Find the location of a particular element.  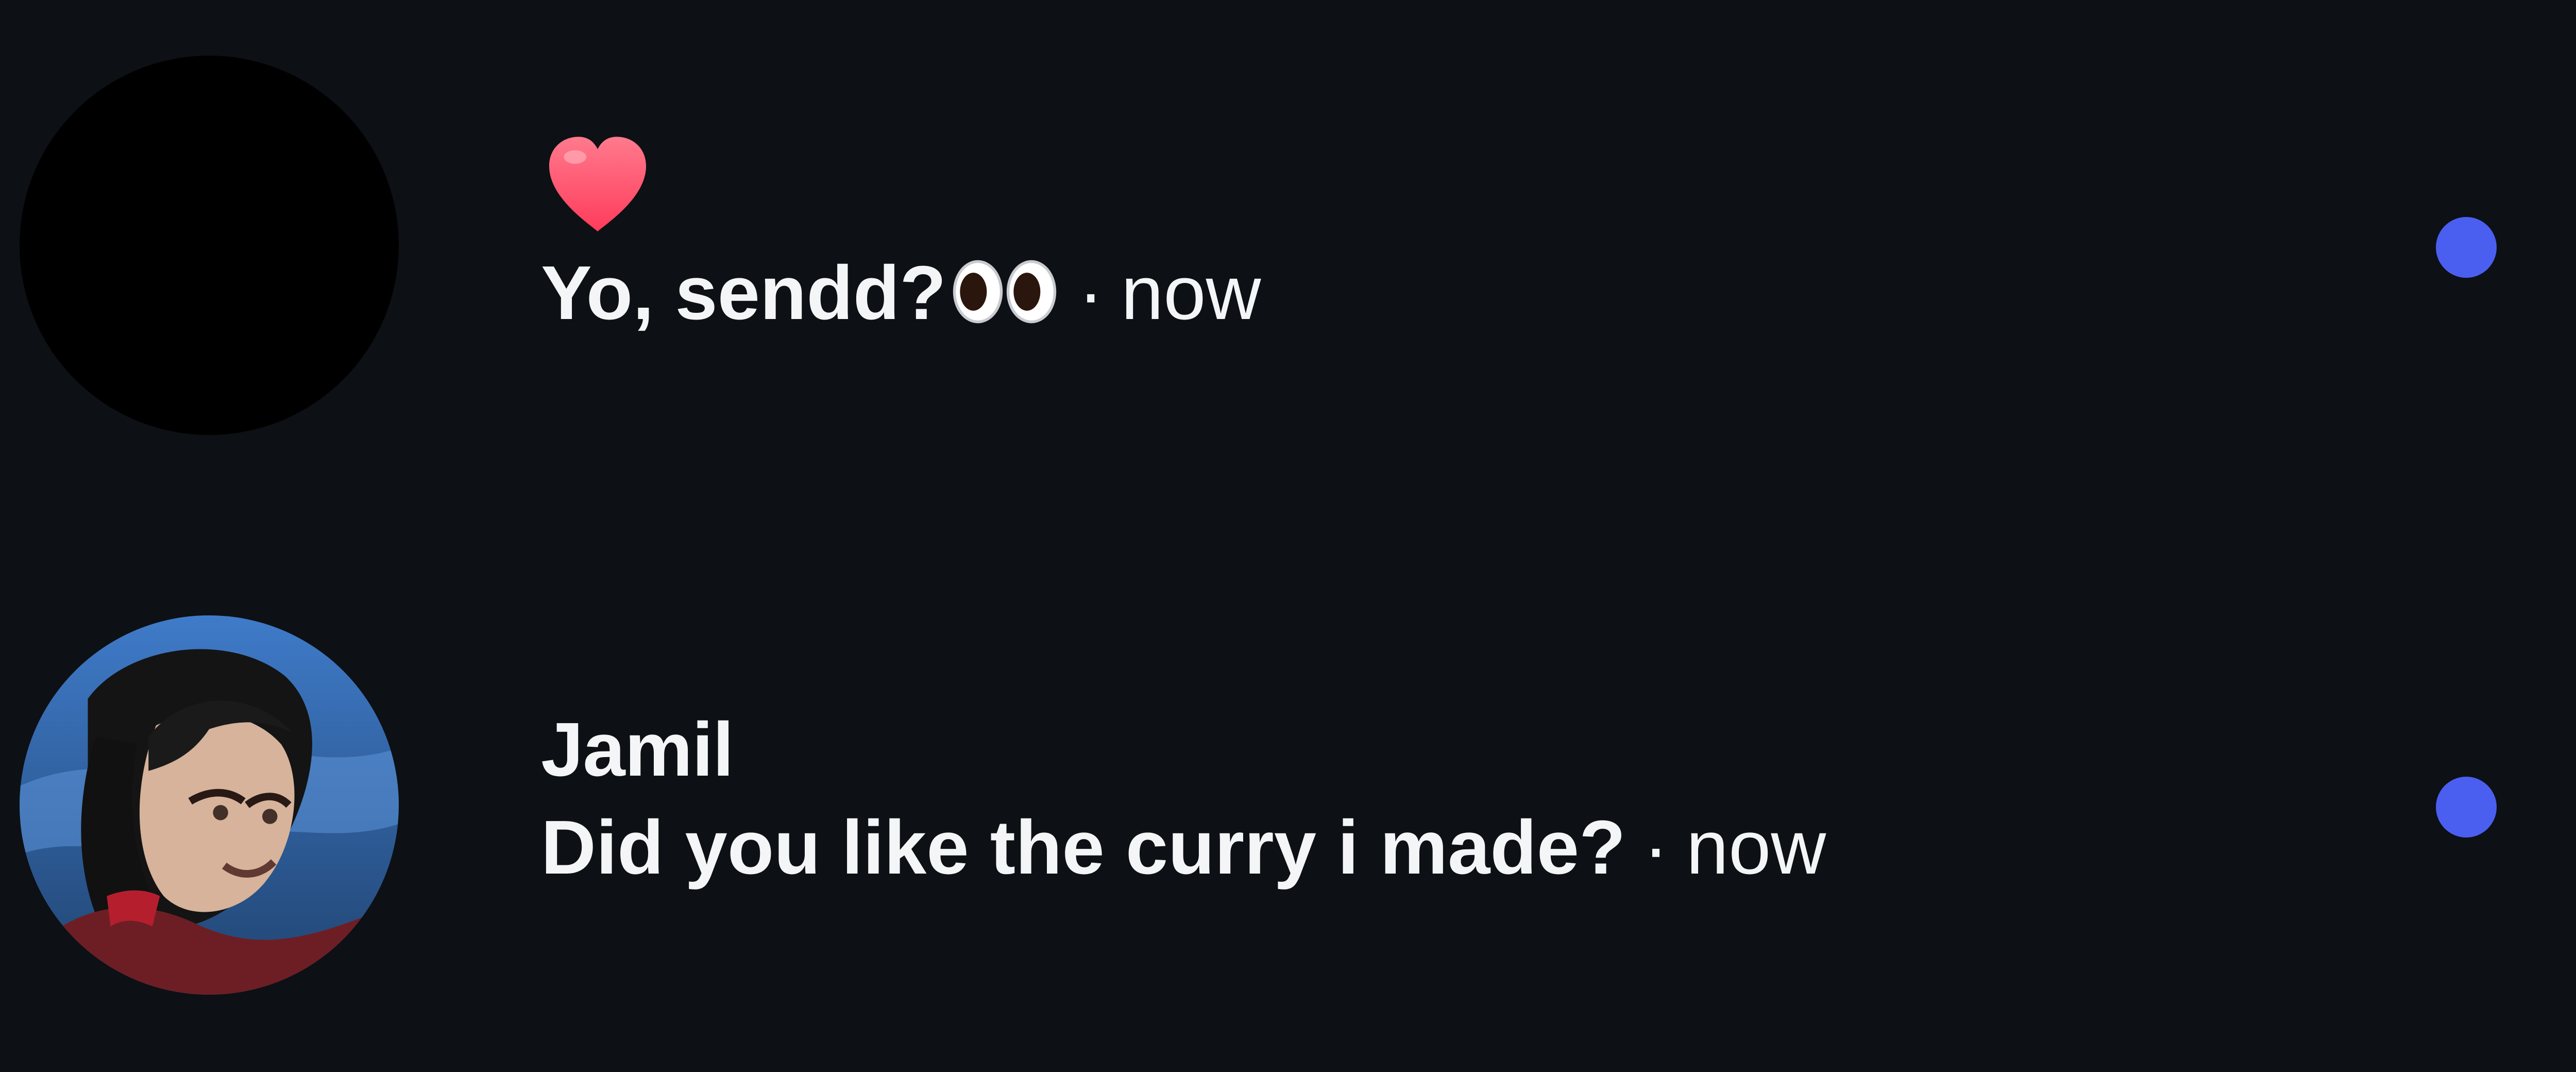

message-text: Yo, sendd? is located at coordinates (743, 293).